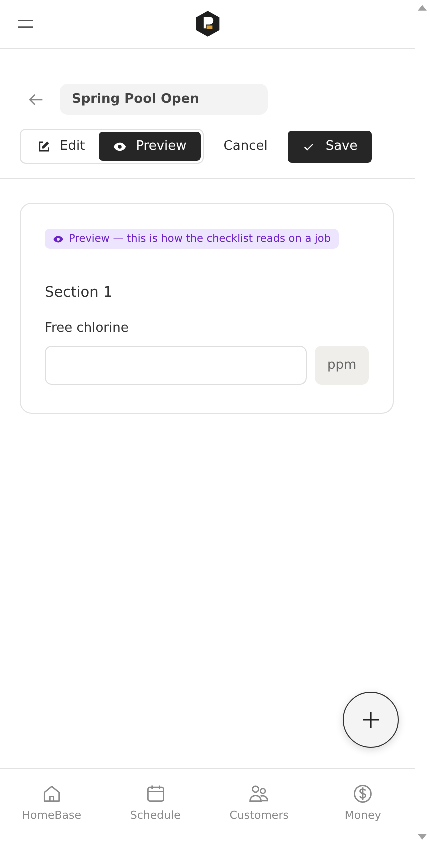 This screenshot has width=430, height=845. I want to click on cancel-button: Cancel, so click(246, 146).